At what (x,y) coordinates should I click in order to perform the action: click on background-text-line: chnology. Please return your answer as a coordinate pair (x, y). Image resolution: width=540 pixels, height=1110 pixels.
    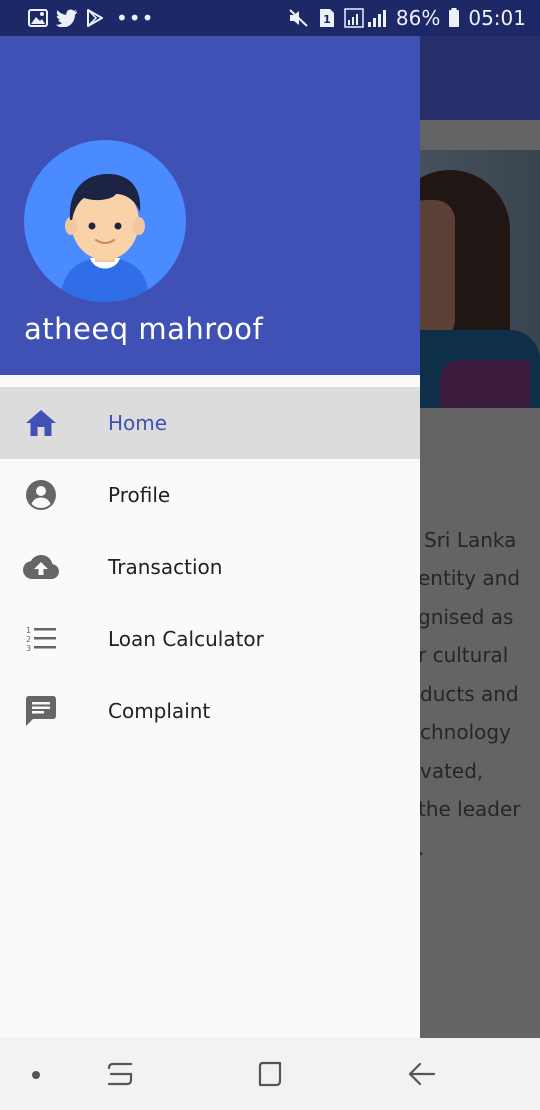
    Looking at the image, I should click on (465, 732).